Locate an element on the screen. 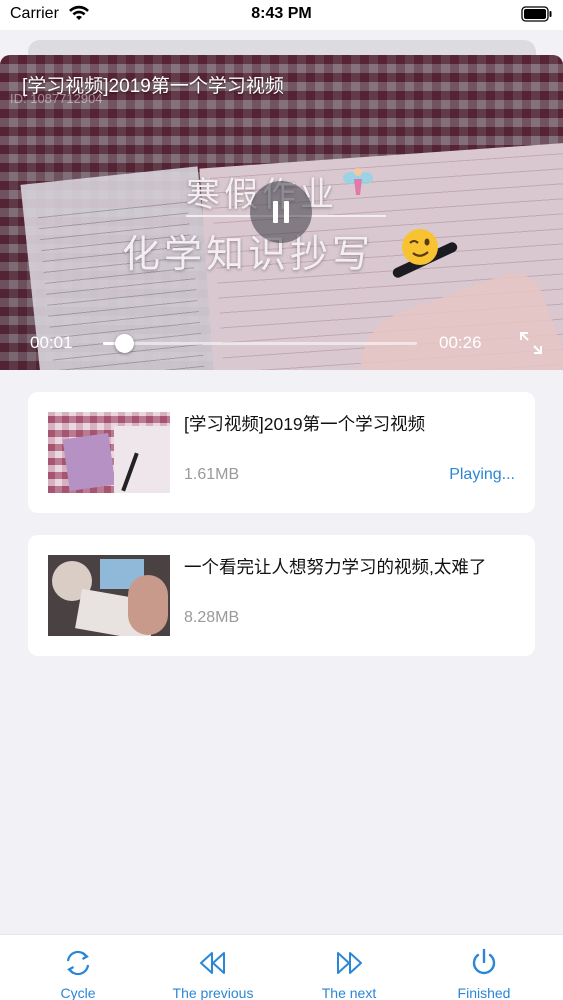  fullscreen-icon is located at coordinates (531, 343).